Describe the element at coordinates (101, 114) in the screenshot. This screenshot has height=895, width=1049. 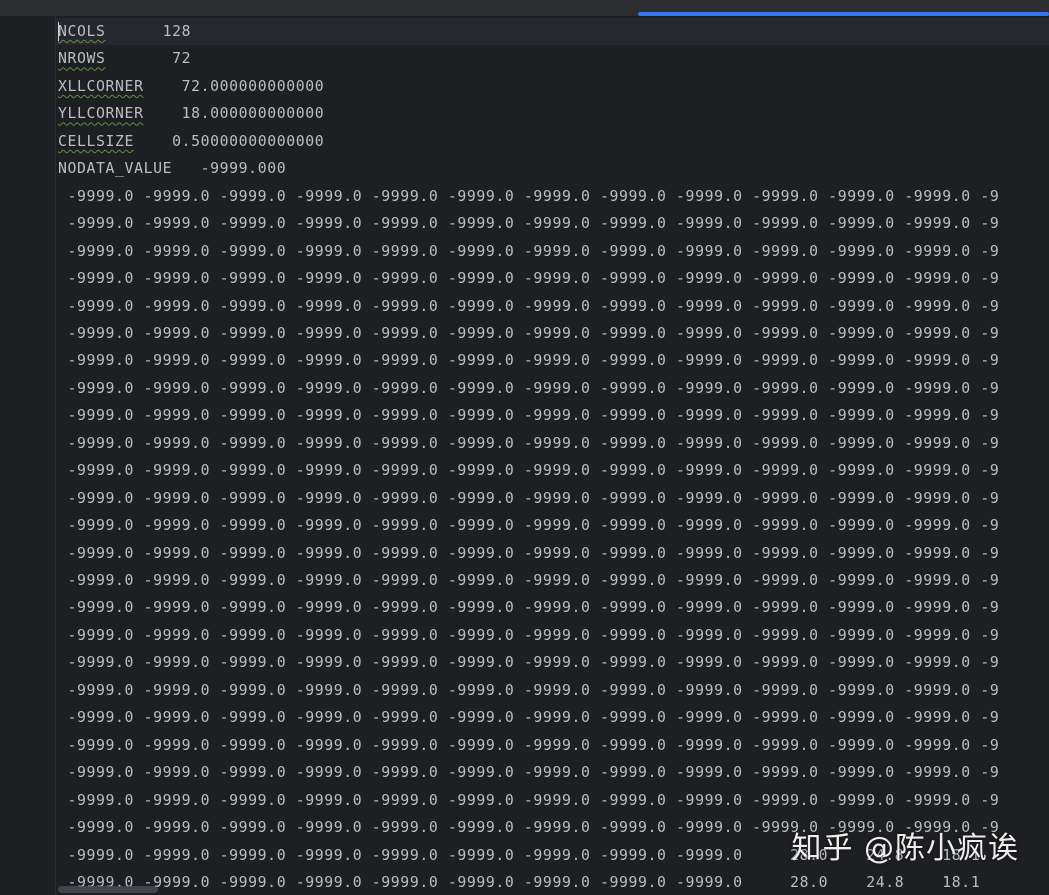
I see `header-key: YLLCORNER` at that location.